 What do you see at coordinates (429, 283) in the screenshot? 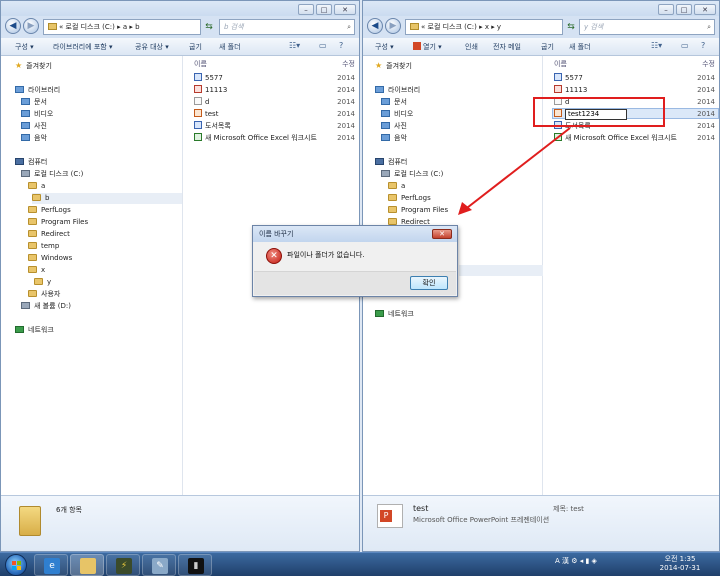
I see `ok-button: 확인` at bounding box center [429, 283].